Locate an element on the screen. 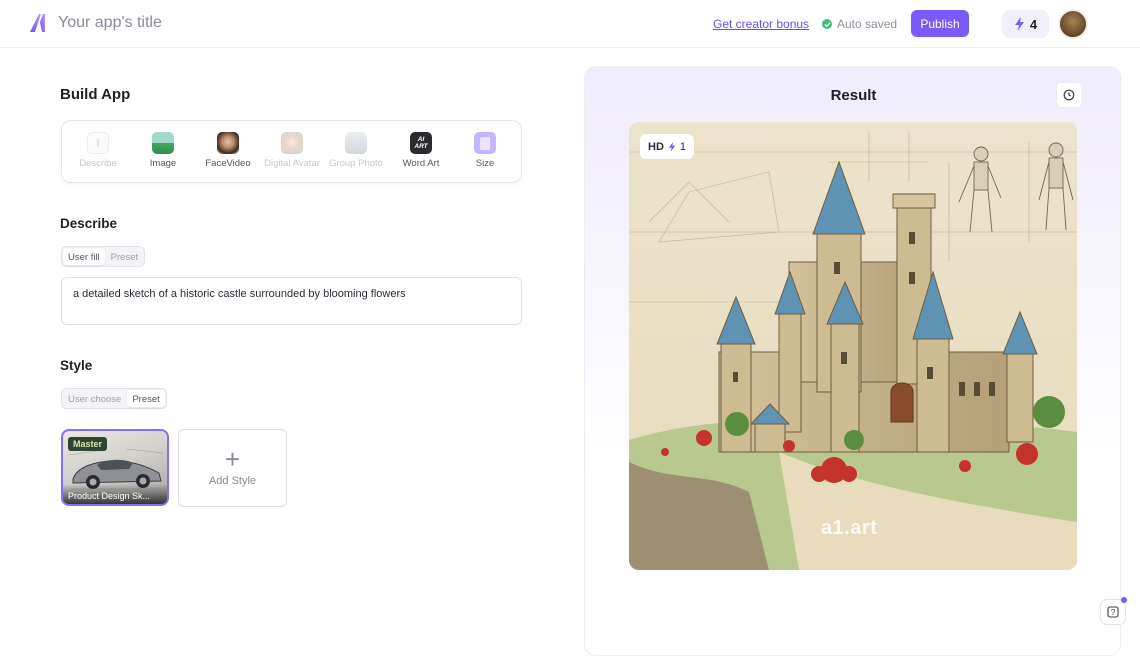  image-icon is located at coordinates (163, 143).